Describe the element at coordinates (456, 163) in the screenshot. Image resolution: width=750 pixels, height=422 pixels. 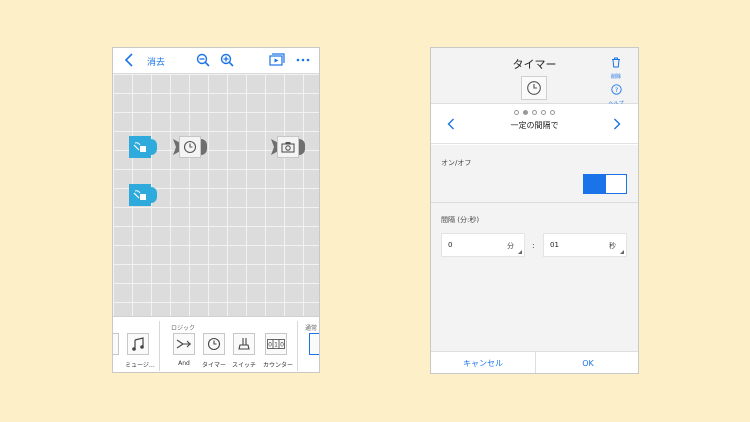
I see `onoff-label: オン/オフ` at that location.